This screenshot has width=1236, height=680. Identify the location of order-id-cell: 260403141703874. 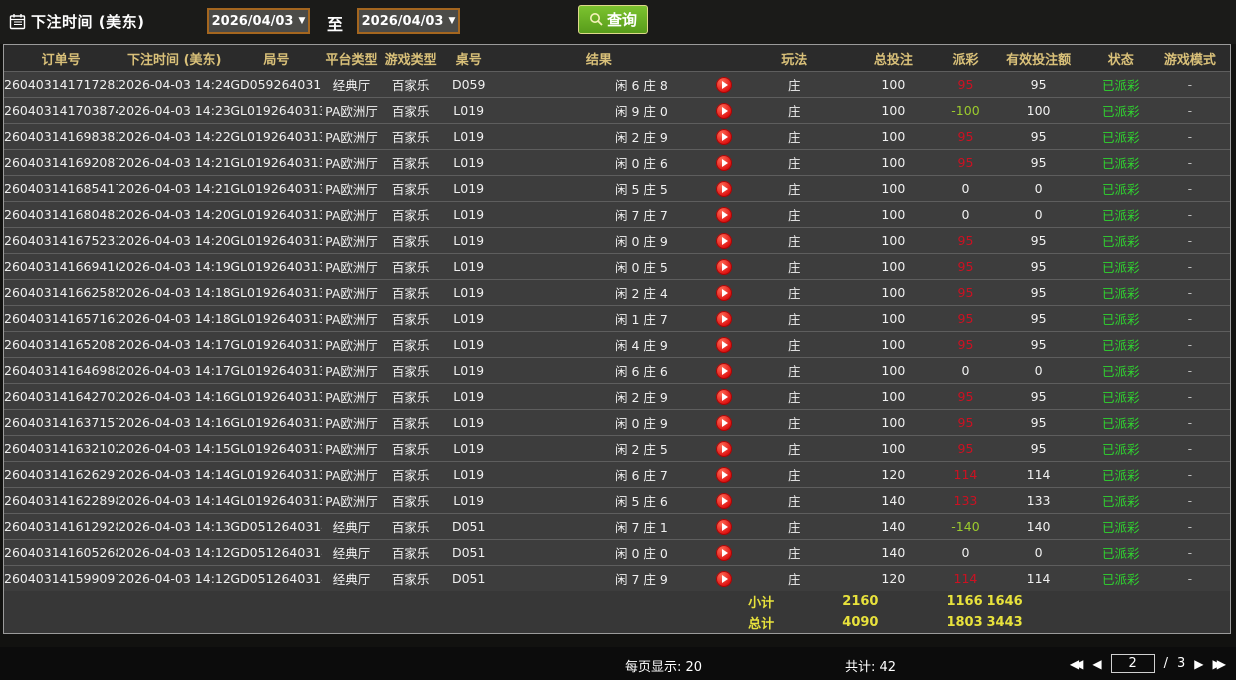
(61, 110).